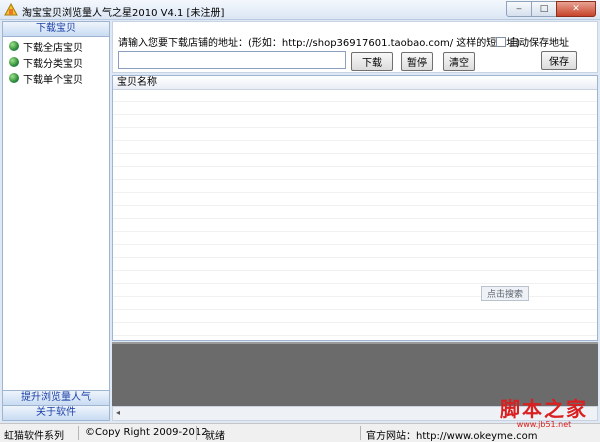 The height and width of the screenshot is (442, 600). I want to click on sidebar-item-download-category: 下载分类宝贝, so click(56, 62).